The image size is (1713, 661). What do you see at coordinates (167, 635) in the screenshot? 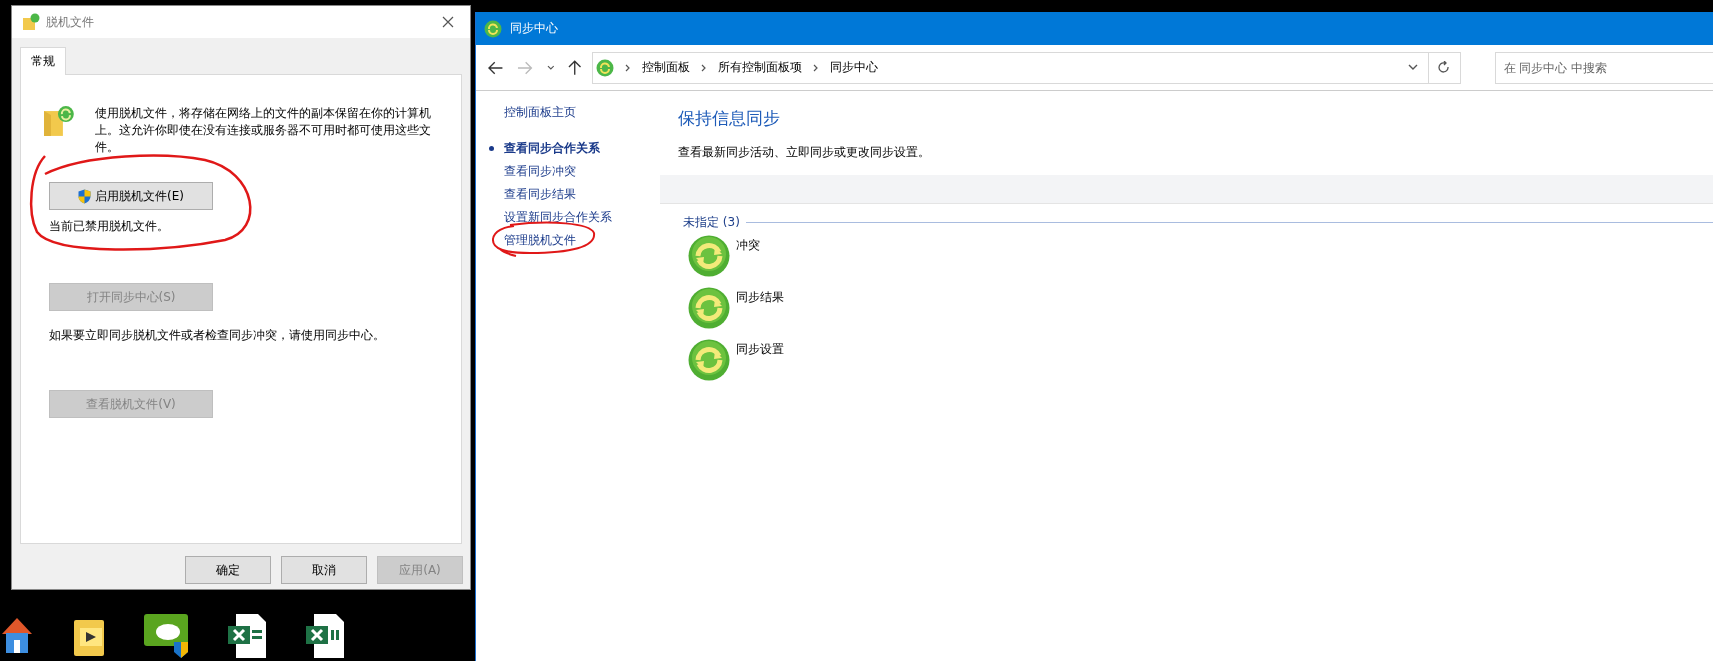
I see `cloud-monitor-icon` at bounding box center [167, 635].